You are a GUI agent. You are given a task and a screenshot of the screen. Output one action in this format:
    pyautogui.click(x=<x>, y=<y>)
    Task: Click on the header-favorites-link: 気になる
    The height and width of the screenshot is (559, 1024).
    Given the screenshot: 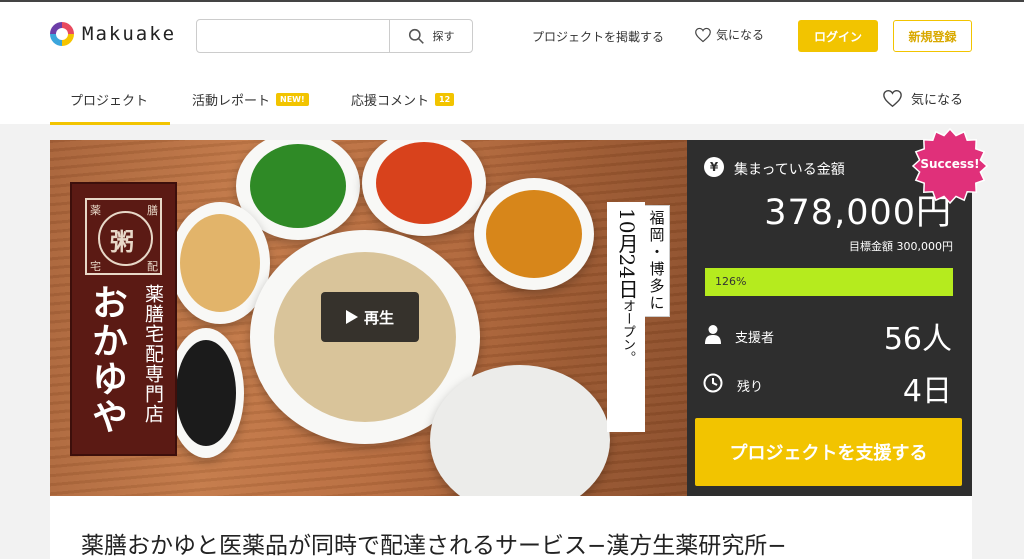 What is the action you would take?
    pyautogui.click(x=729, y=34)
    